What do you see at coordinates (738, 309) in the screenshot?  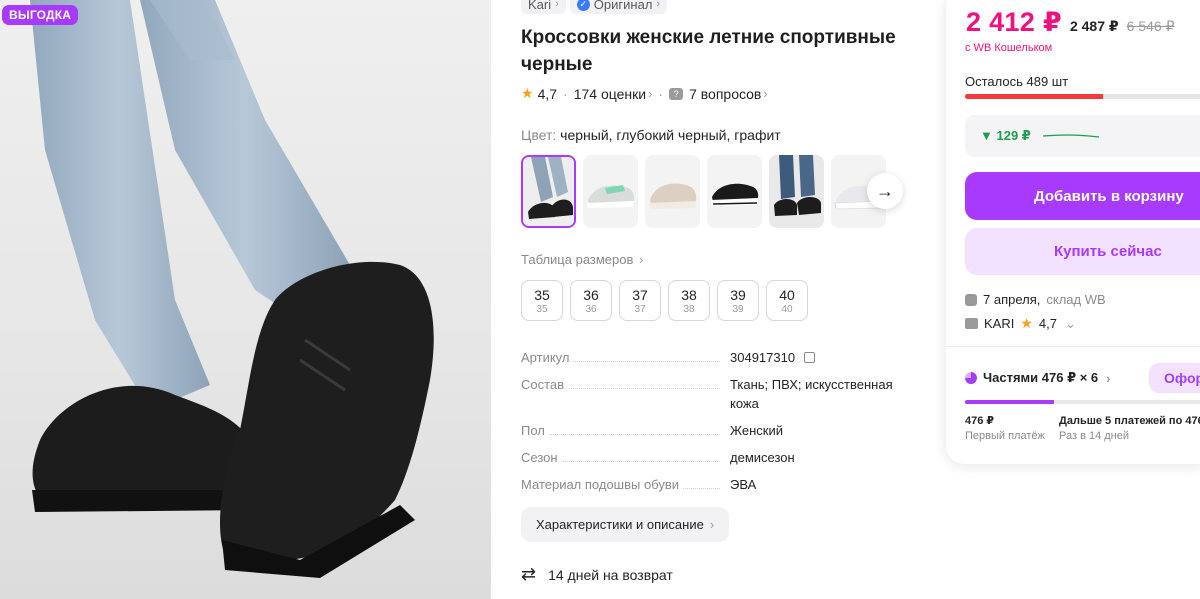 I see `size-eu: 39` at bounding box center [738, 309].